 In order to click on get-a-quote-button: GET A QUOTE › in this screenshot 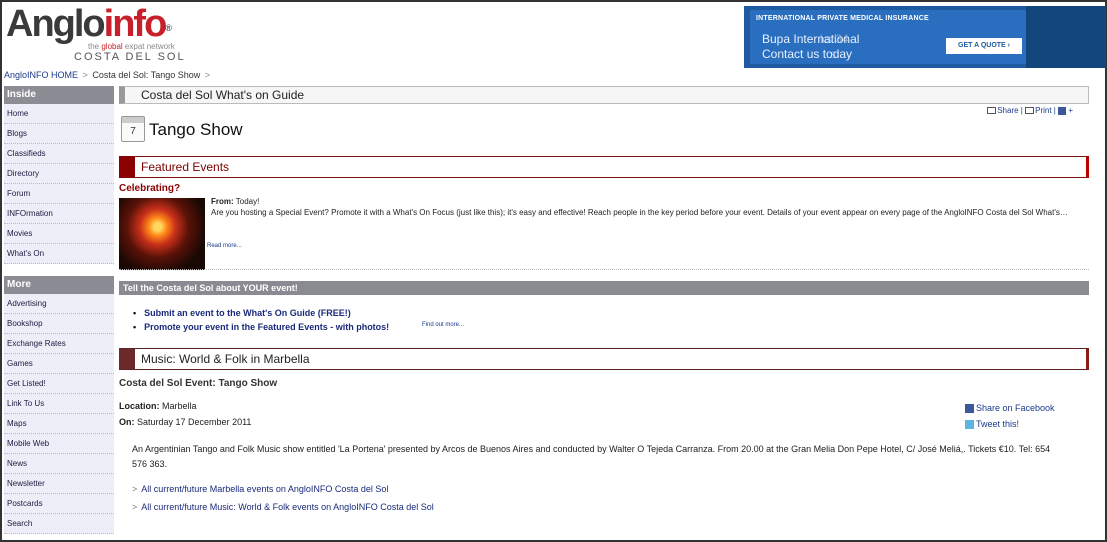, I will do `click(984, 46)`.